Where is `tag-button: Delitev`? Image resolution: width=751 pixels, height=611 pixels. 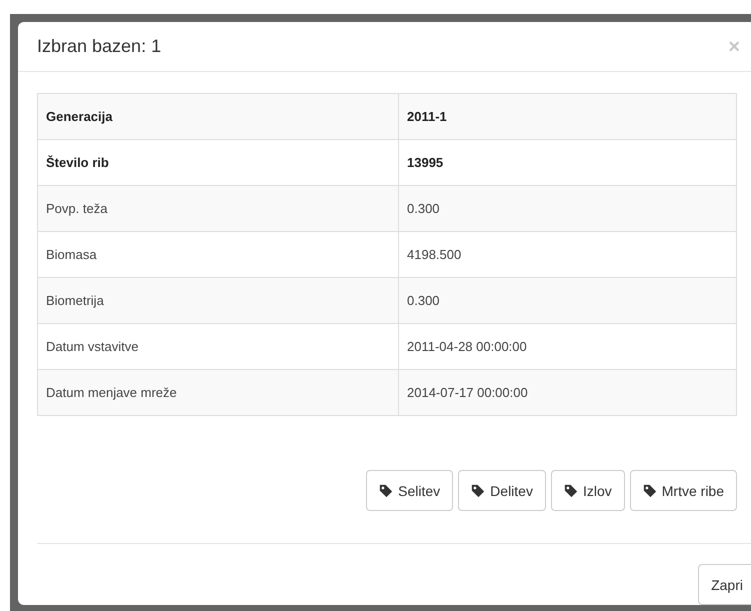
tag-button: Delitev is located at coordinates (502, 490).